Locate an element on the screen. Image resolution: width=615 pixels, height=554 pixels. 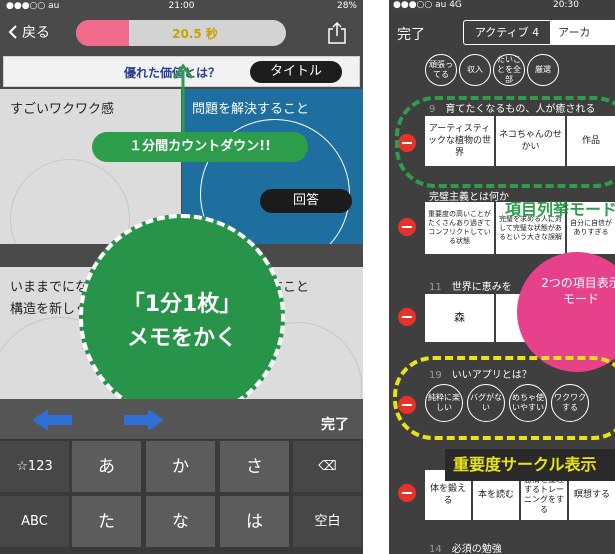
status-bar: ●●●○○ au 21:00 28% is located at coordinates (181, 7).